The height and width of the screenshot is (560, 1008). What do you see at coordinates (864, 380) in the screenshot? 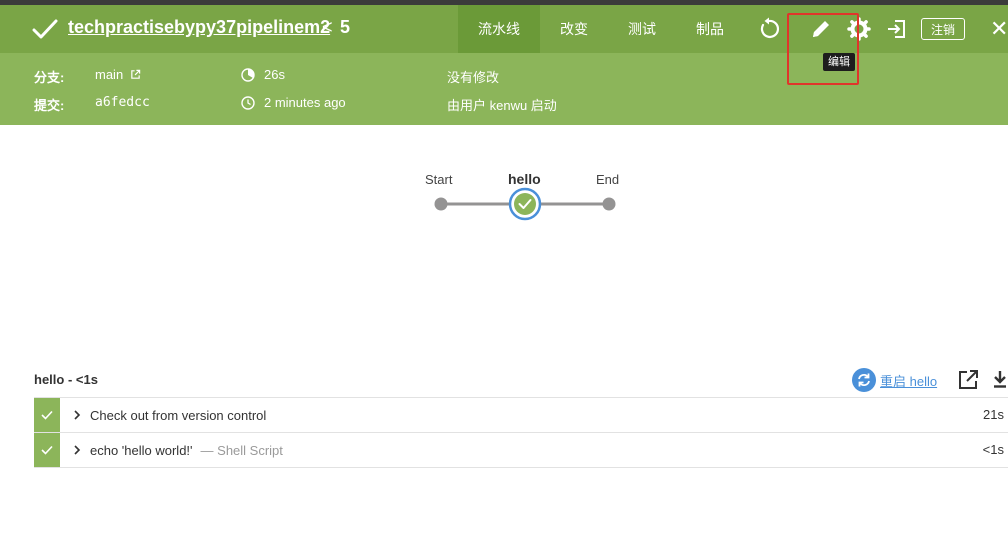
I see `restart-icon` at bounding box center [864, 380].